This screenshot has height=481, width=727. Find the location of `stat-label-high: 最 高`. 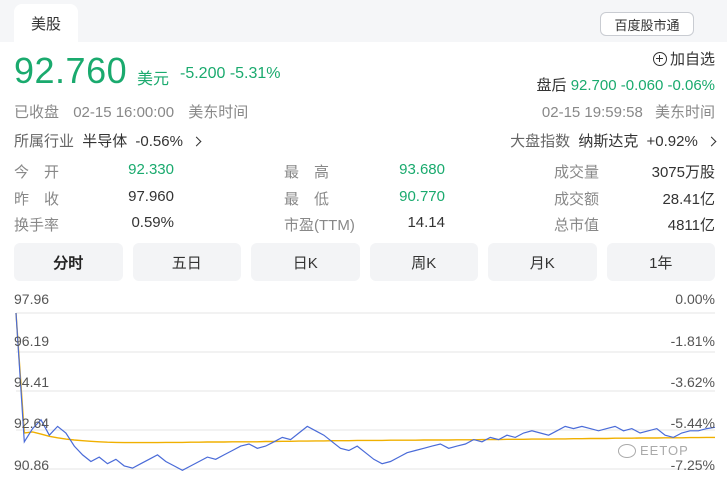

stat-label-high: 最 高 is located at coordinates (307, 172).